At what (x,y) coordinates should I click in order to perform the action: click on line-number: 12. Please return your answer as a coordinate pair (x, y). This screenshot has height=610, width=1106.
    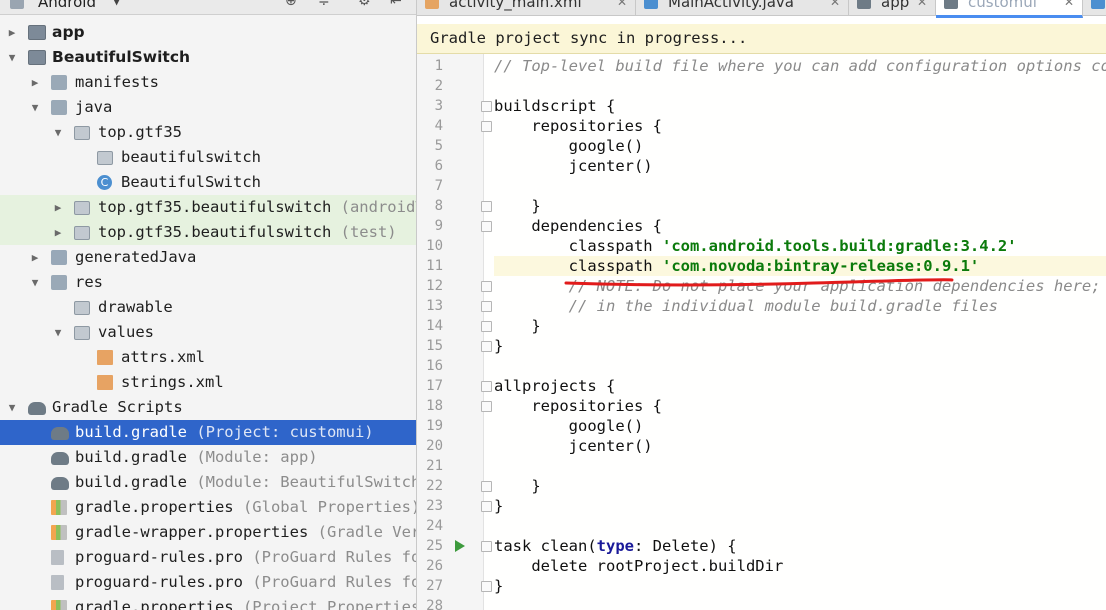
    Looking at the image, I should click on (434, 286).